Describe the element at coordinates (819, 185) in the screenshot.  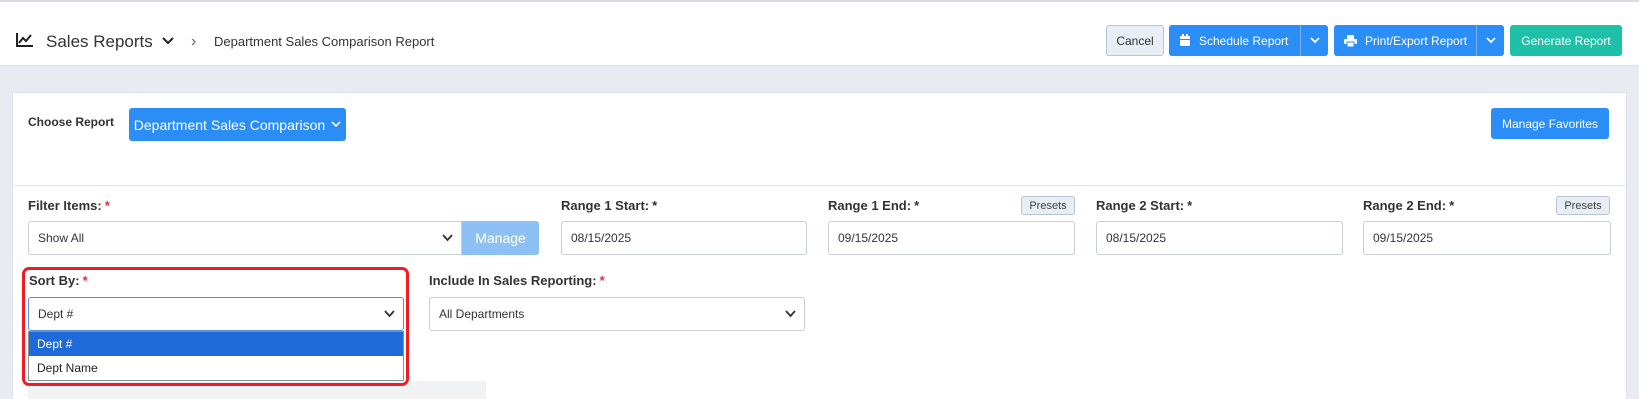
I see `section-divider` at that location.